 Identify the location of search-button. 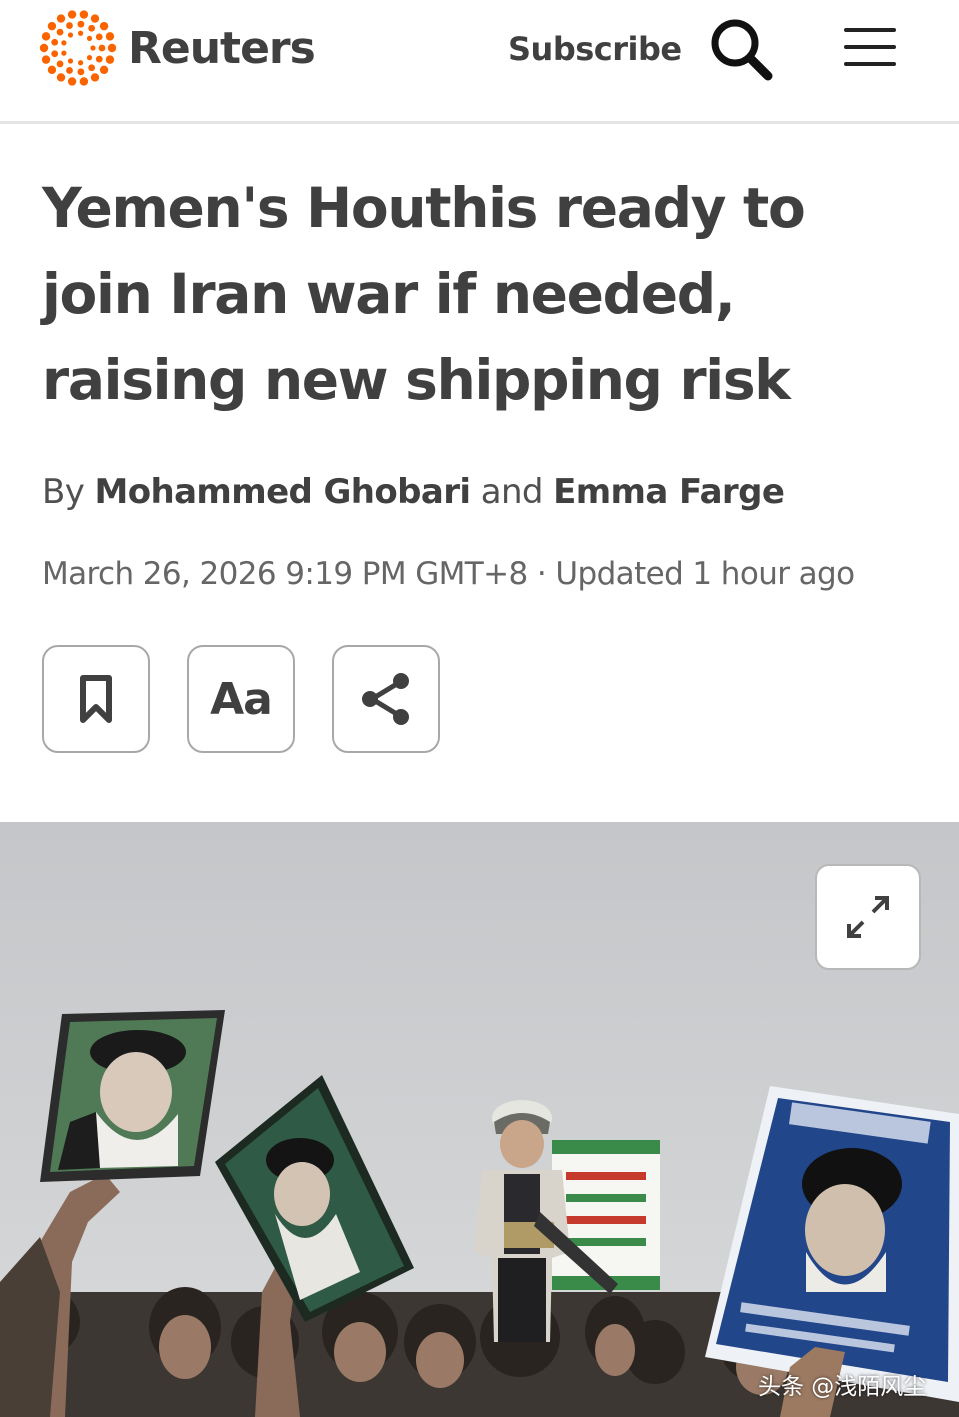
(741, 49).